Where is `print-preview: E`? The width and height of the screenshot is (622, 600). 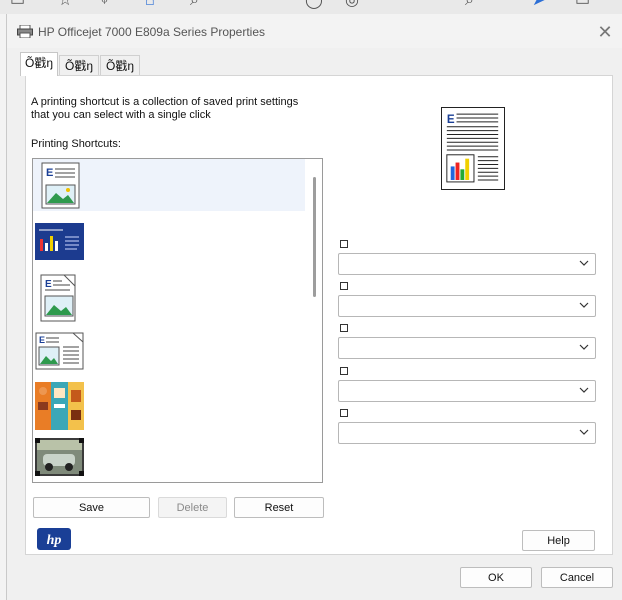 print-preview: E is located at coordinates (473, 148).